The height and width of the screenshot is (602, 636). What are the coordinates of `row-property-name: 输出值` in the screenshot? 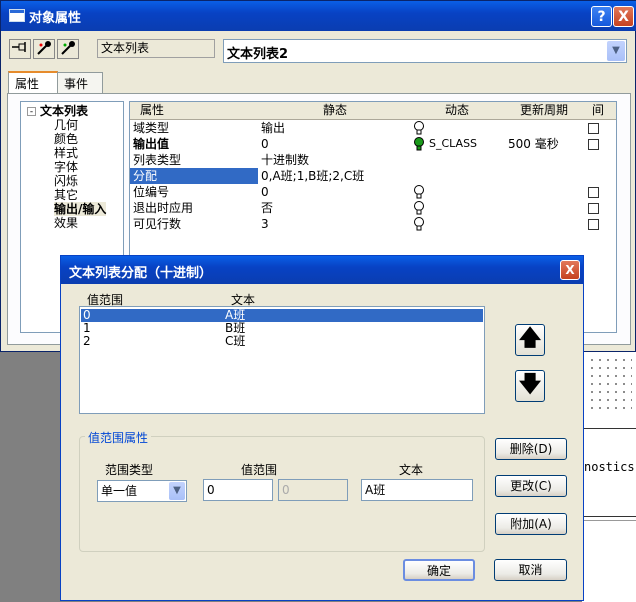 It's located at (151, 144).